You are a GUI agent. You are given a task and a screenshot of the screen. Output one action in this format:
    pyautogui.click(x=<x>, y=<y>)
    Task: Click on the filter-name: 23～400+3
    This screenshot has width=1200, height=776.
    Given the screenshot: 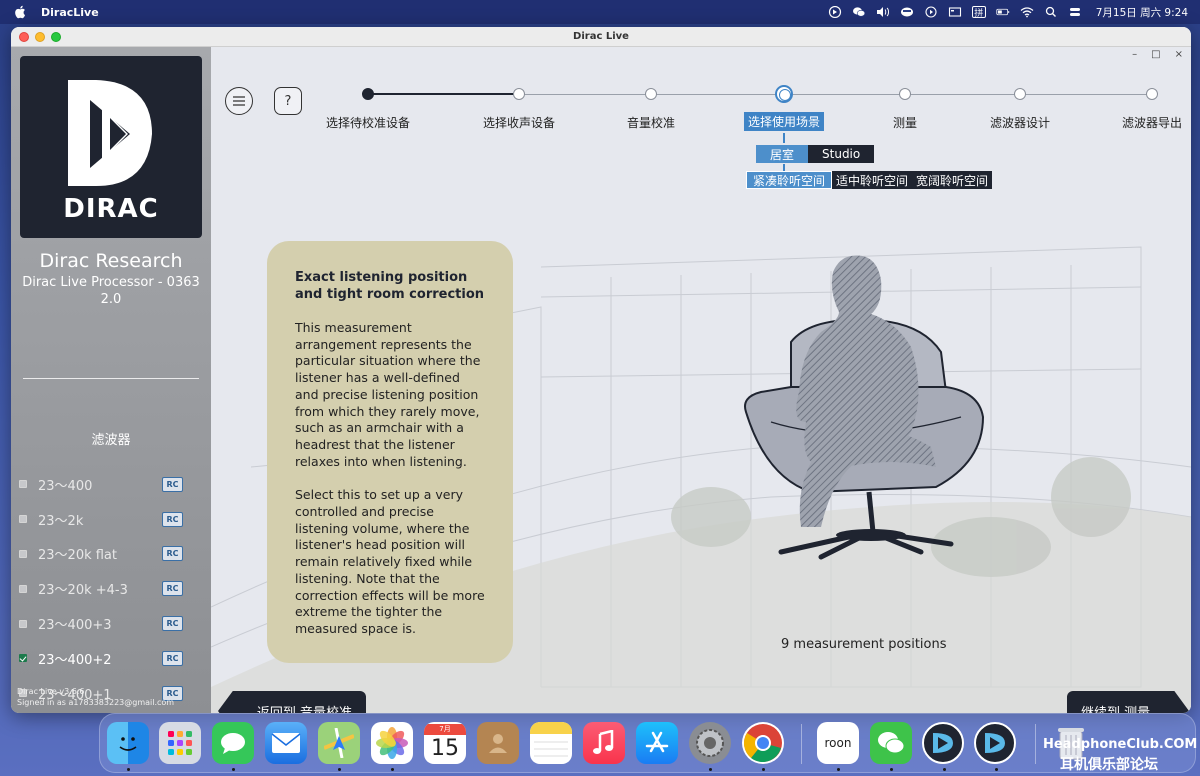 What is the action you would take?
    pyautogui.click(x=75, y=623)
    